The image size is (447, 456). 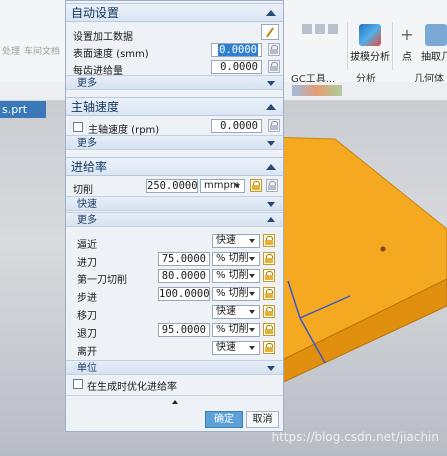 I want to click on feed-row-label: 退刀, so click(x=87, y=334).